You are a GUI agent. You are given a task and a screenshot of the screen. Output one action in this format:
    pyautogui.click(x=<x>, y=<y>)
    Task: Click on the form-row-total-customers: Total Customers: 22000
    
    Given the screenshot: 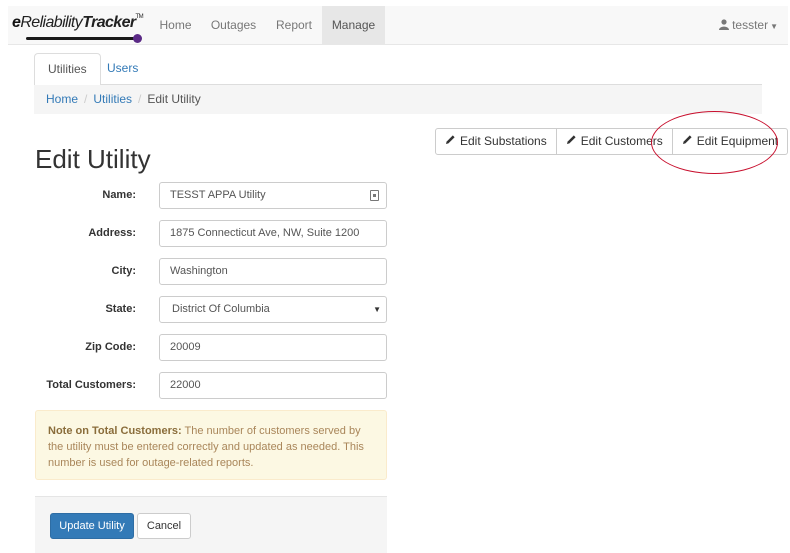 What is the action you would take?
    pyautogui.click(x=210, y=385)
    